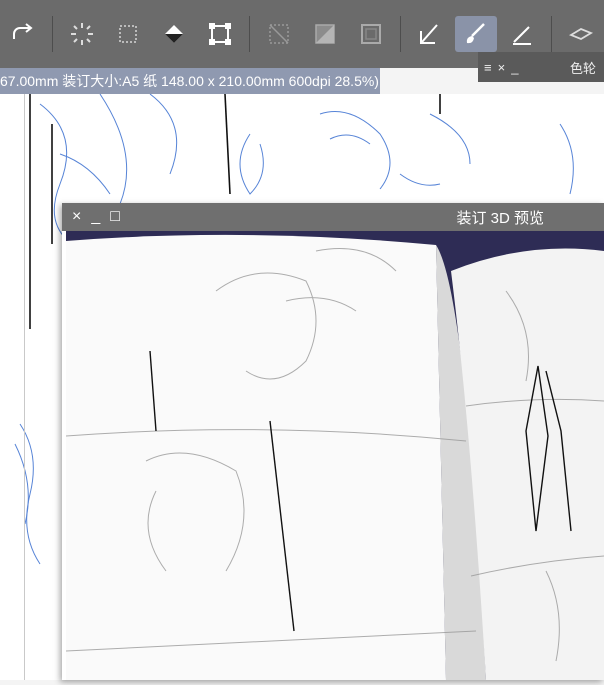 The height and width of the screenshot is (685, 604). I want to click on pen-select-icon, so click(429, 34).